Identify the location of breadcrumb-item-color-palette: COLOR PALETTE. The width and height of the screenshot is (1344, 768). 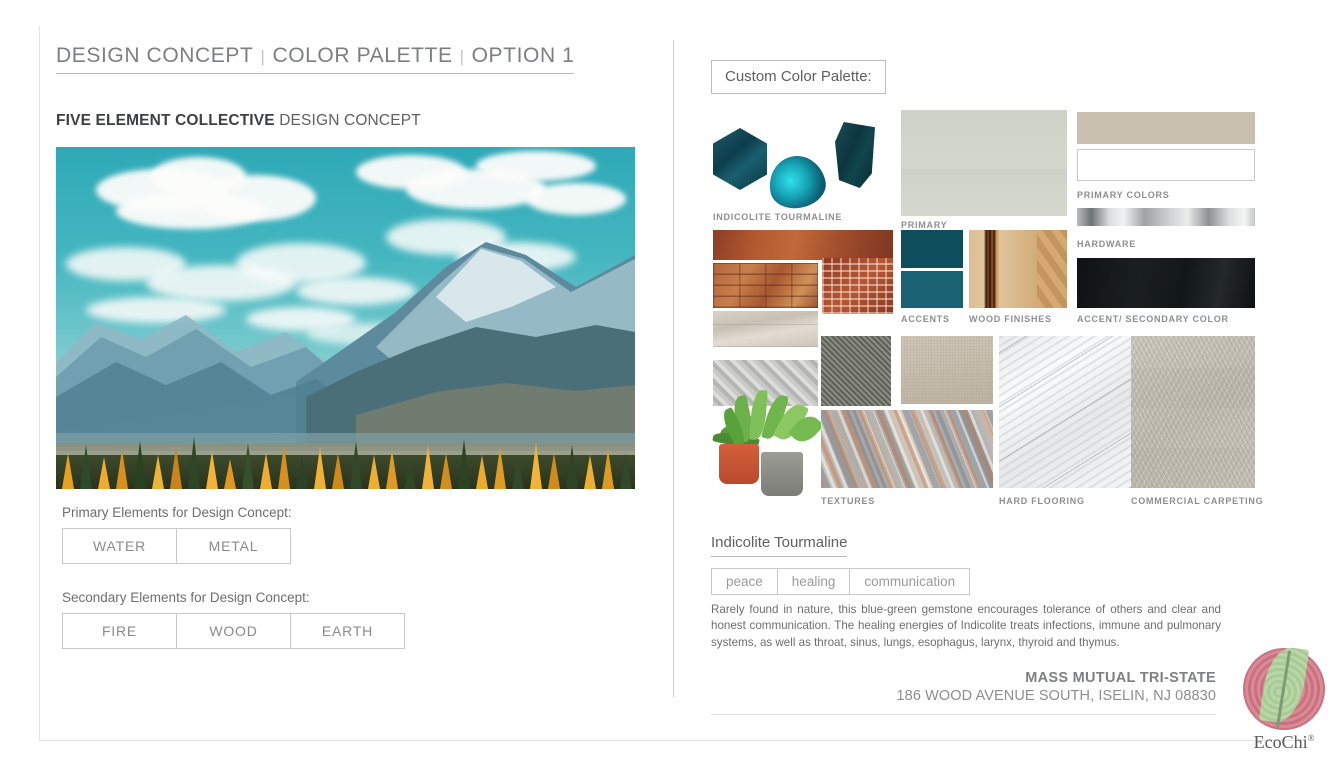
(362, 55).